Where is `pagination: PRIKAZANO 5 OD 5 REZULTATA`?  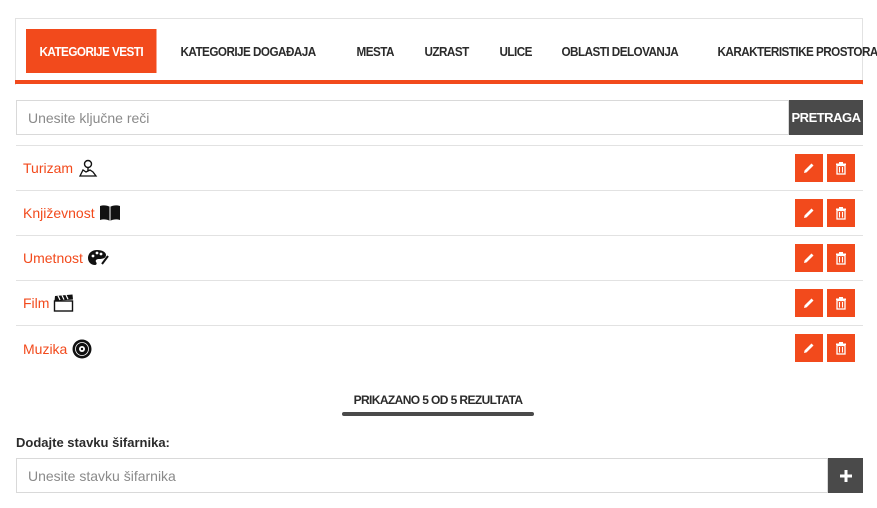 pagination: PRIKAZANO 5 OD 5 REZULTATA is located at coordinates (438, 404).